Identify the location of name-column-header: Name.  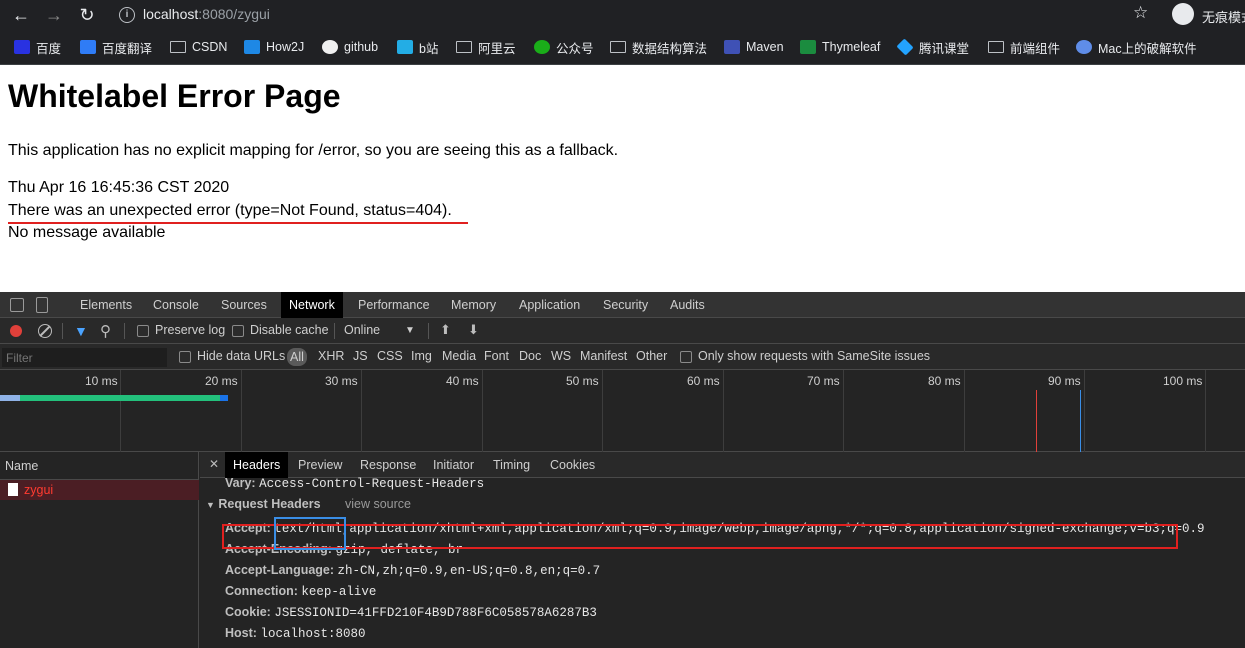
(99, 466).